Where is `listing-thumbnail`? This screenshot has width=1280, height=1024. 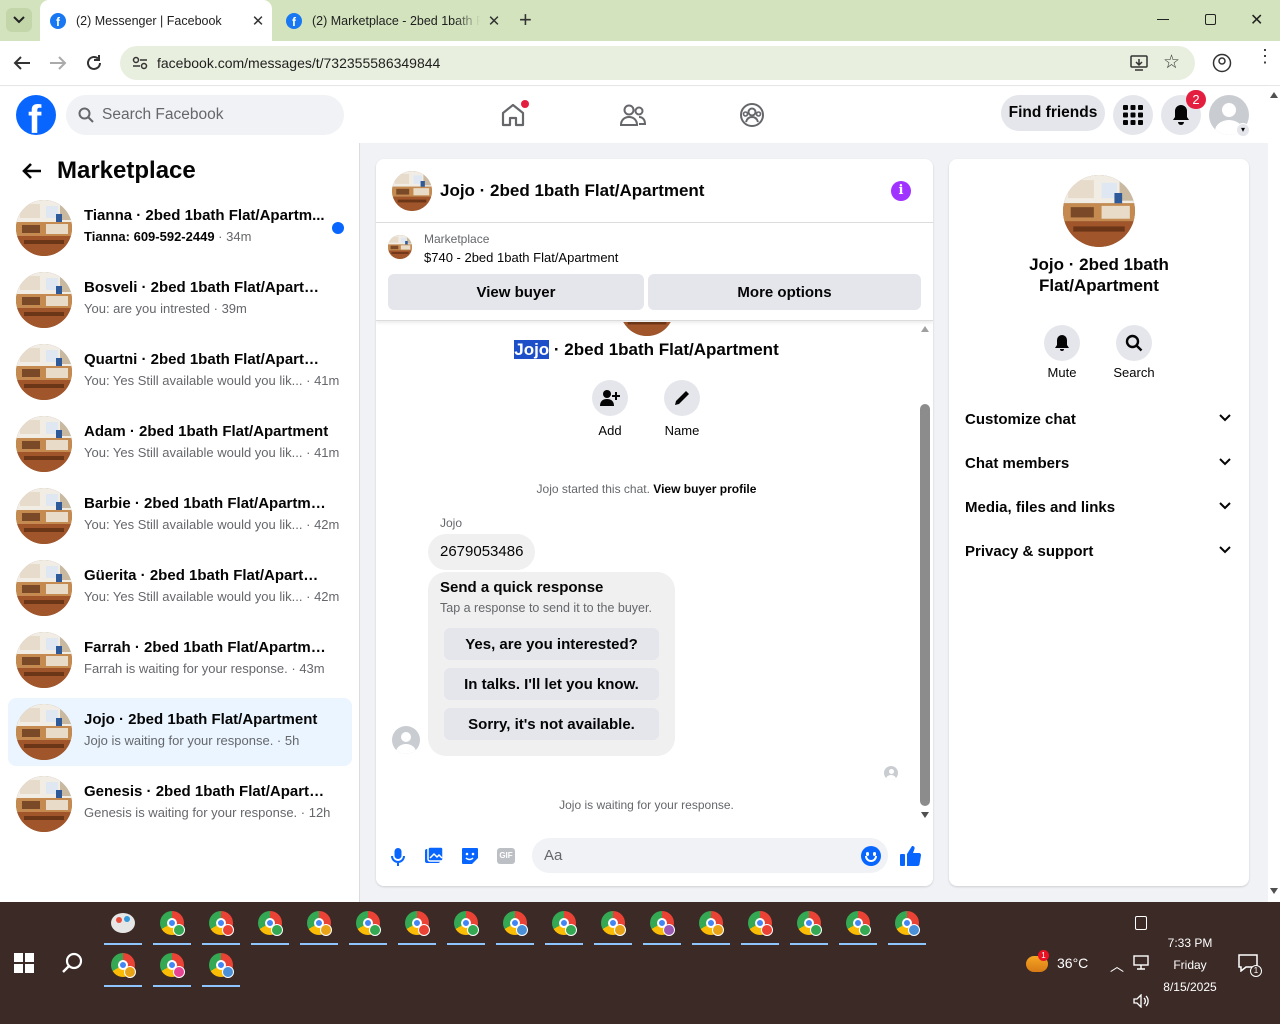
listing-thumbnail is located at coordinates (400, 247).